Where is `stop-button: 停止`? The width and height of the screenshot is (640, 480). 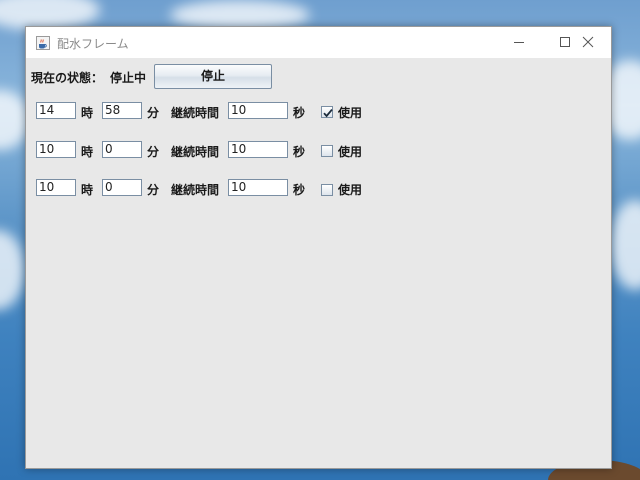
stop-button: 停止 is located at coordinates (213, 76).